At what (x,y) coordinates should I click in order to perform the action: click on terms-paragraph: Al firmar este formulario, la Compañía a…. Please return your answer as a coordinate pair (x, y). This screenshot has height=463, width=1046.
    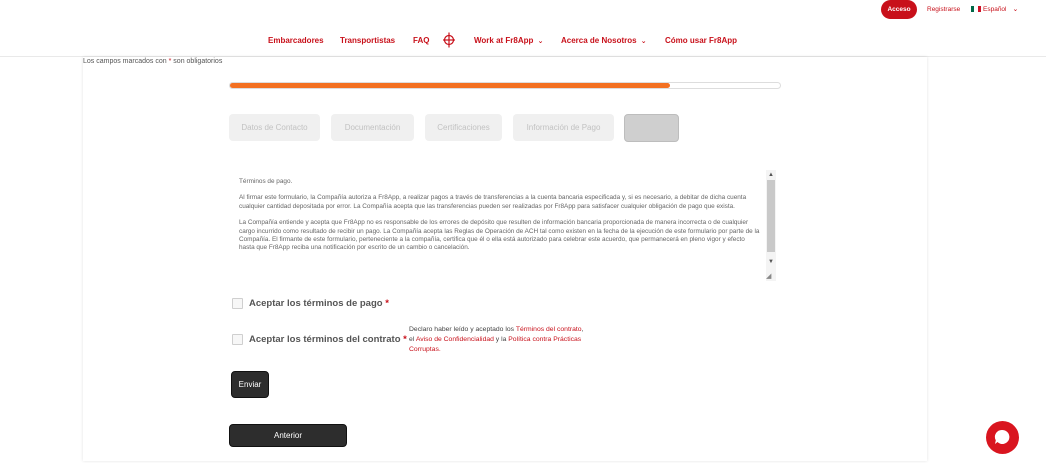
    Looking at the image, I should click on (493, 202).